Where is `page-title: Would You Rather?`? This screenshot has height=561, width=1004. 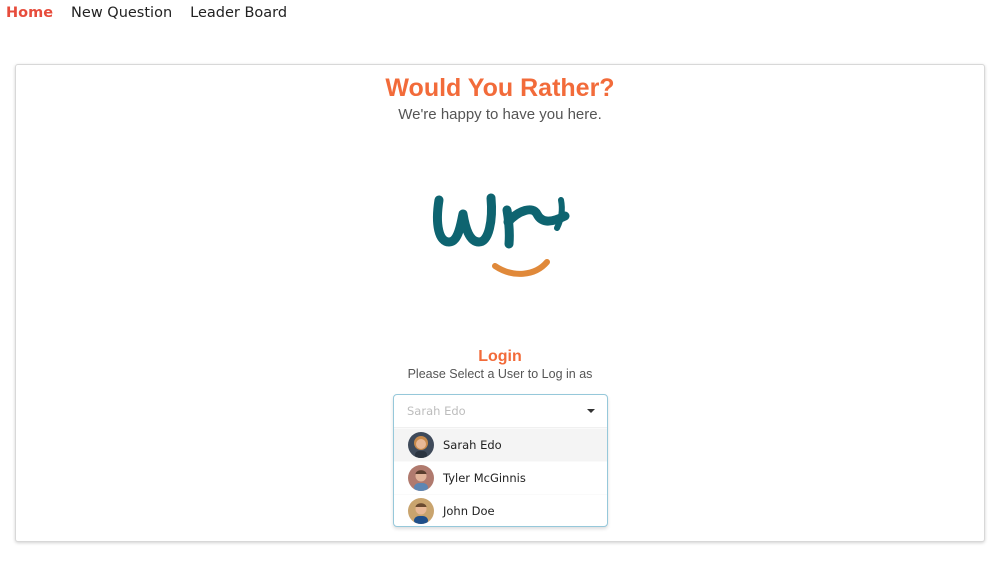
page-title: Would You Rather? is located at coordinates (500, 88).